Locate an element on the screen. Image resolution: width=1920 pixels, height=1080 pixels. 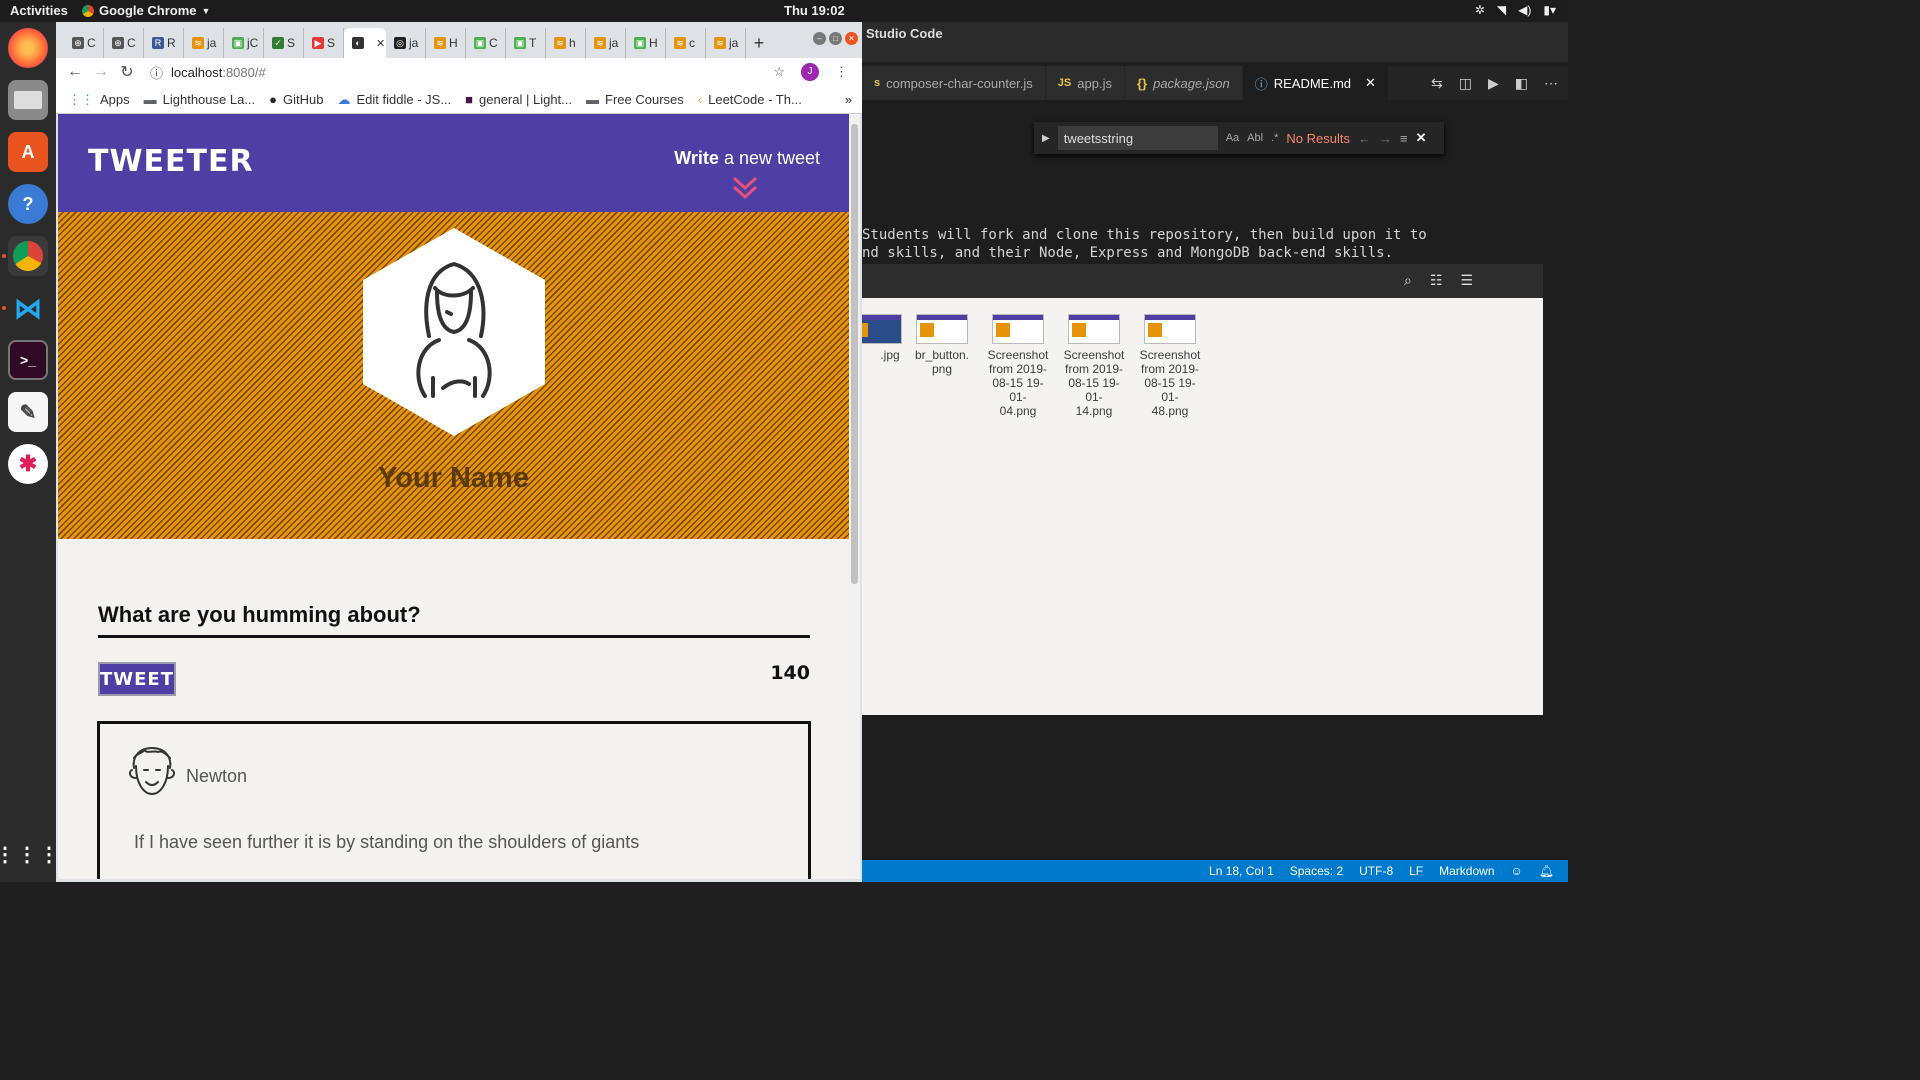
close-tab-icon: ✕ is located at coordinates (380, 43).